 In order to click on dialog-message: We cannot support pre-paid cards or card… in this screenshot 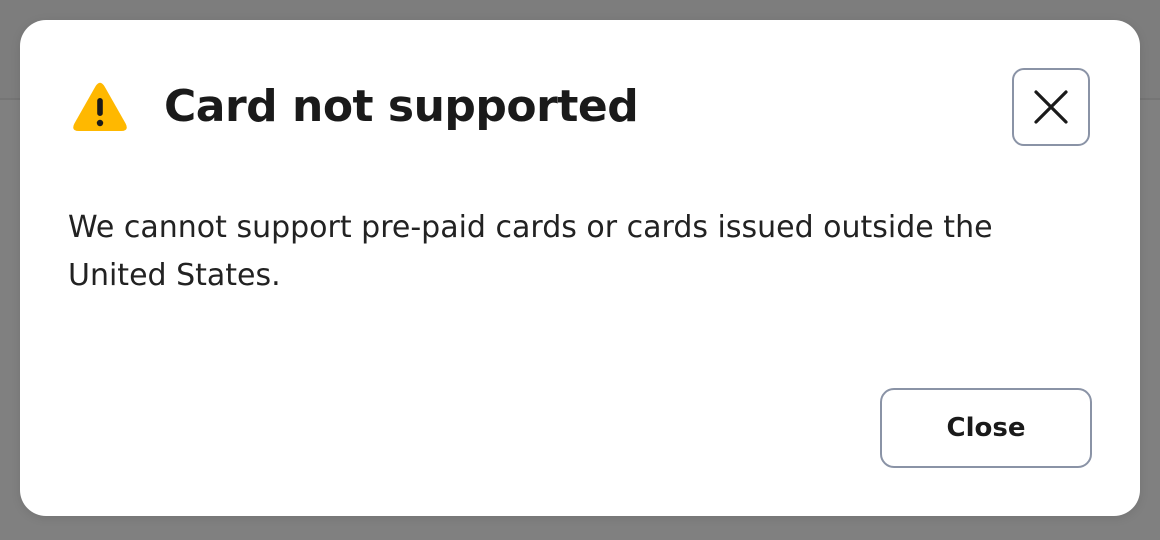, I will do `click(530, 251)`.